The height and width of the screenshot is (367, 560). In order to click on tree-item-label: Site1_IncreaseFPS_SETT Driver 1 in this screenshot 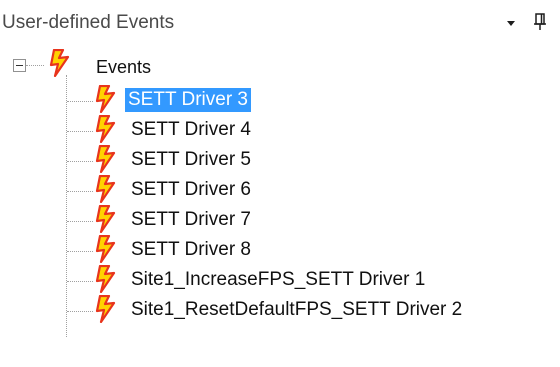, I will do `click(278, 280)`.